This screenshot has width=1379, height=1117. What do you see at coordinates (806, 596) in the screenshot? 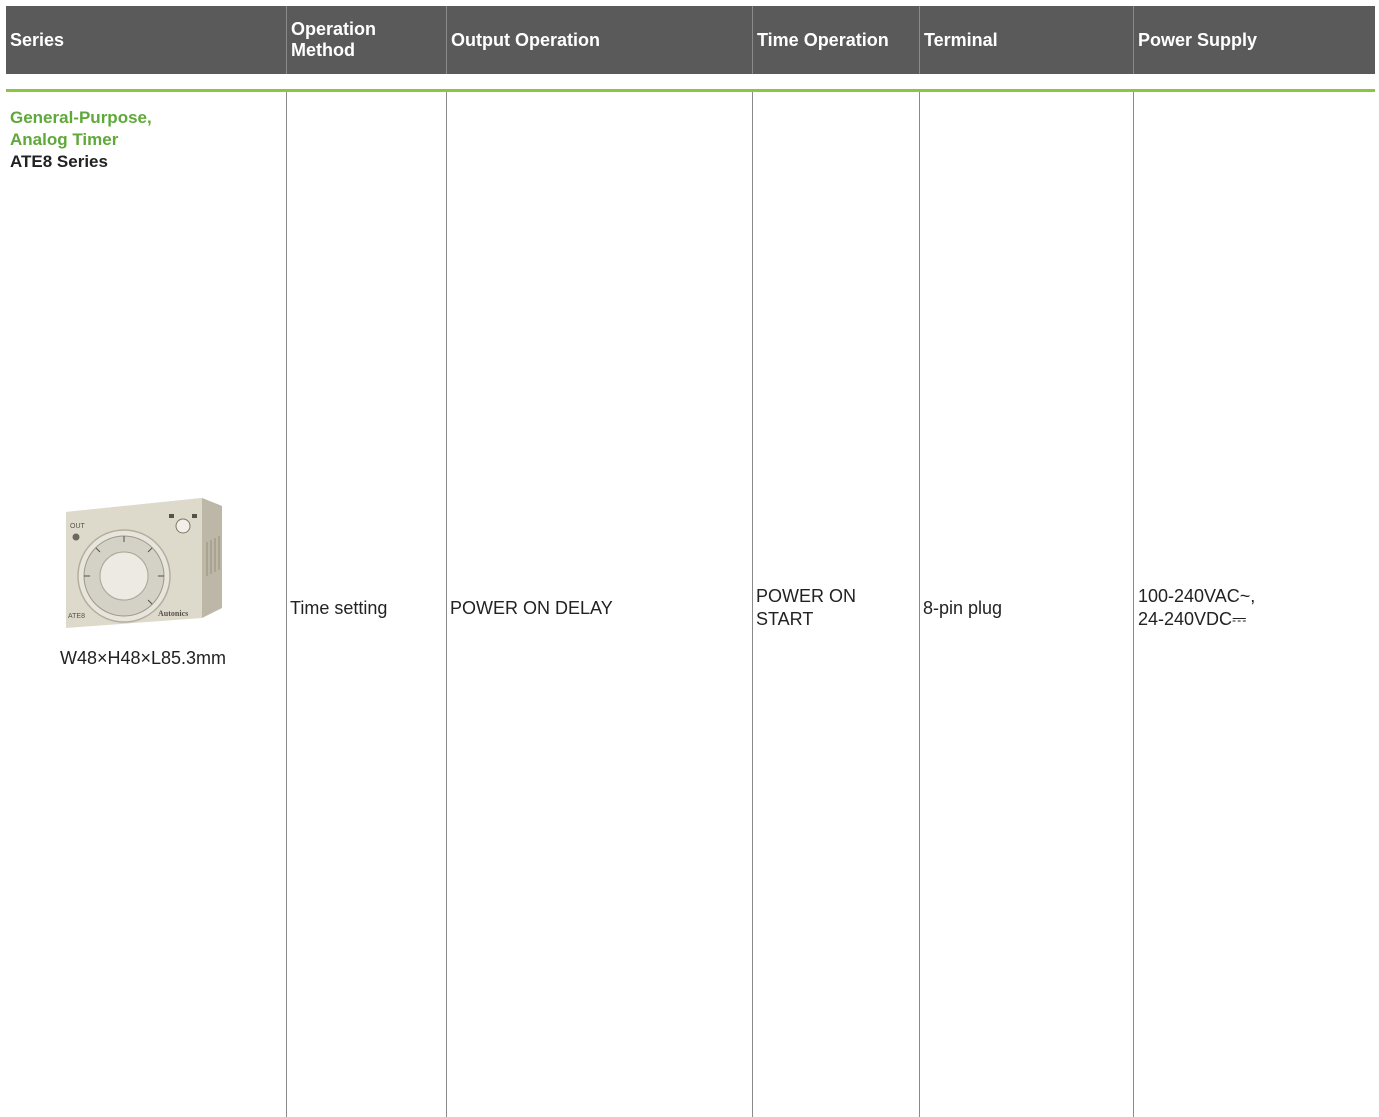
I see `time-operation-line1: POWER ON` at bounding box center [806, 596].